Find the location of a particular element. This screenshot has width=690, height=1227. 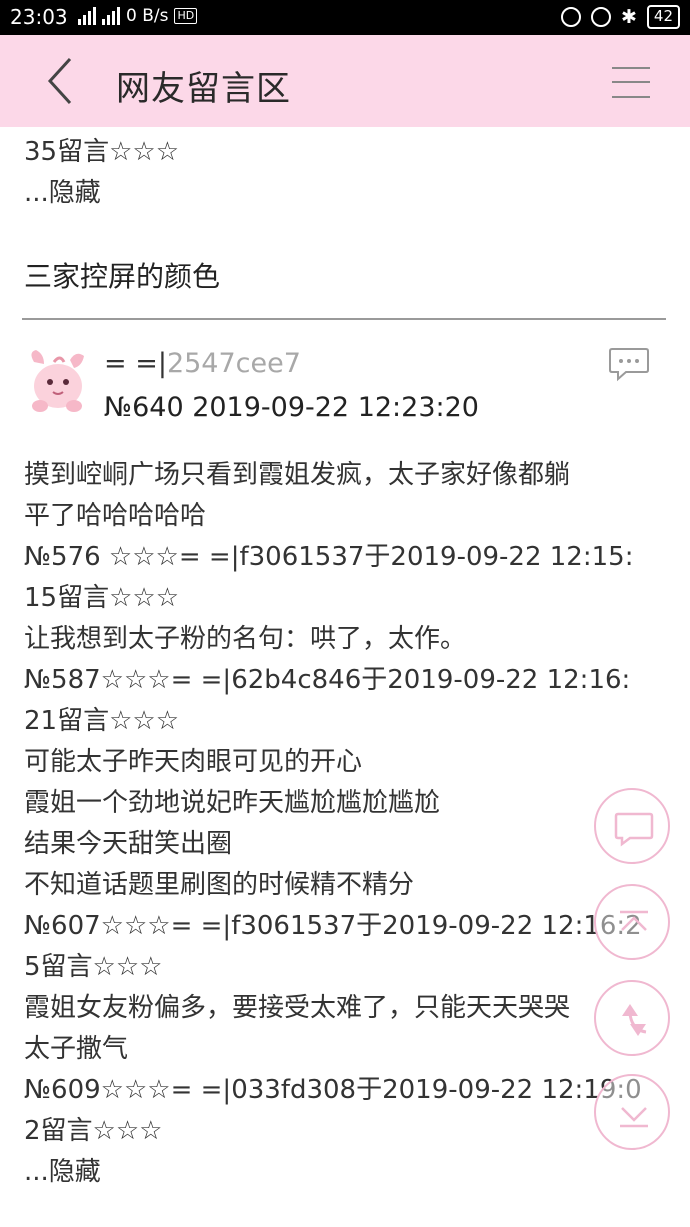

quote-line: 15留言☆☆☆ is located at coordinates (102, 598).